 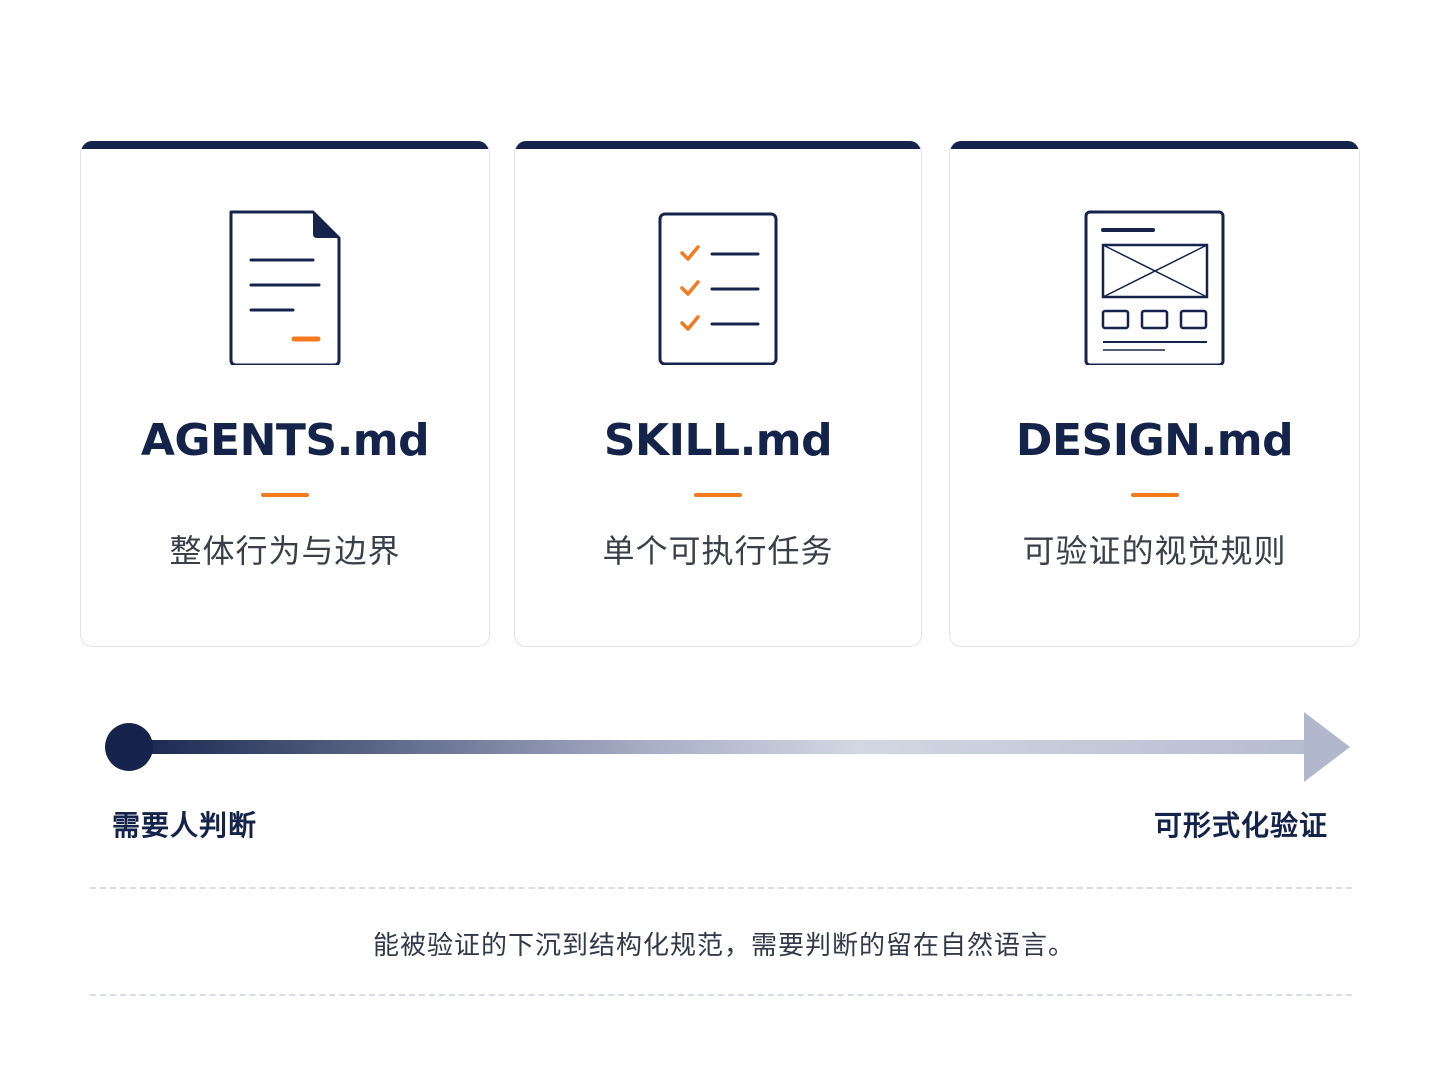 What do you see at coordinates (285, 285) in the screenshot?
I see `document-icon` at bounding box center [285, 285].